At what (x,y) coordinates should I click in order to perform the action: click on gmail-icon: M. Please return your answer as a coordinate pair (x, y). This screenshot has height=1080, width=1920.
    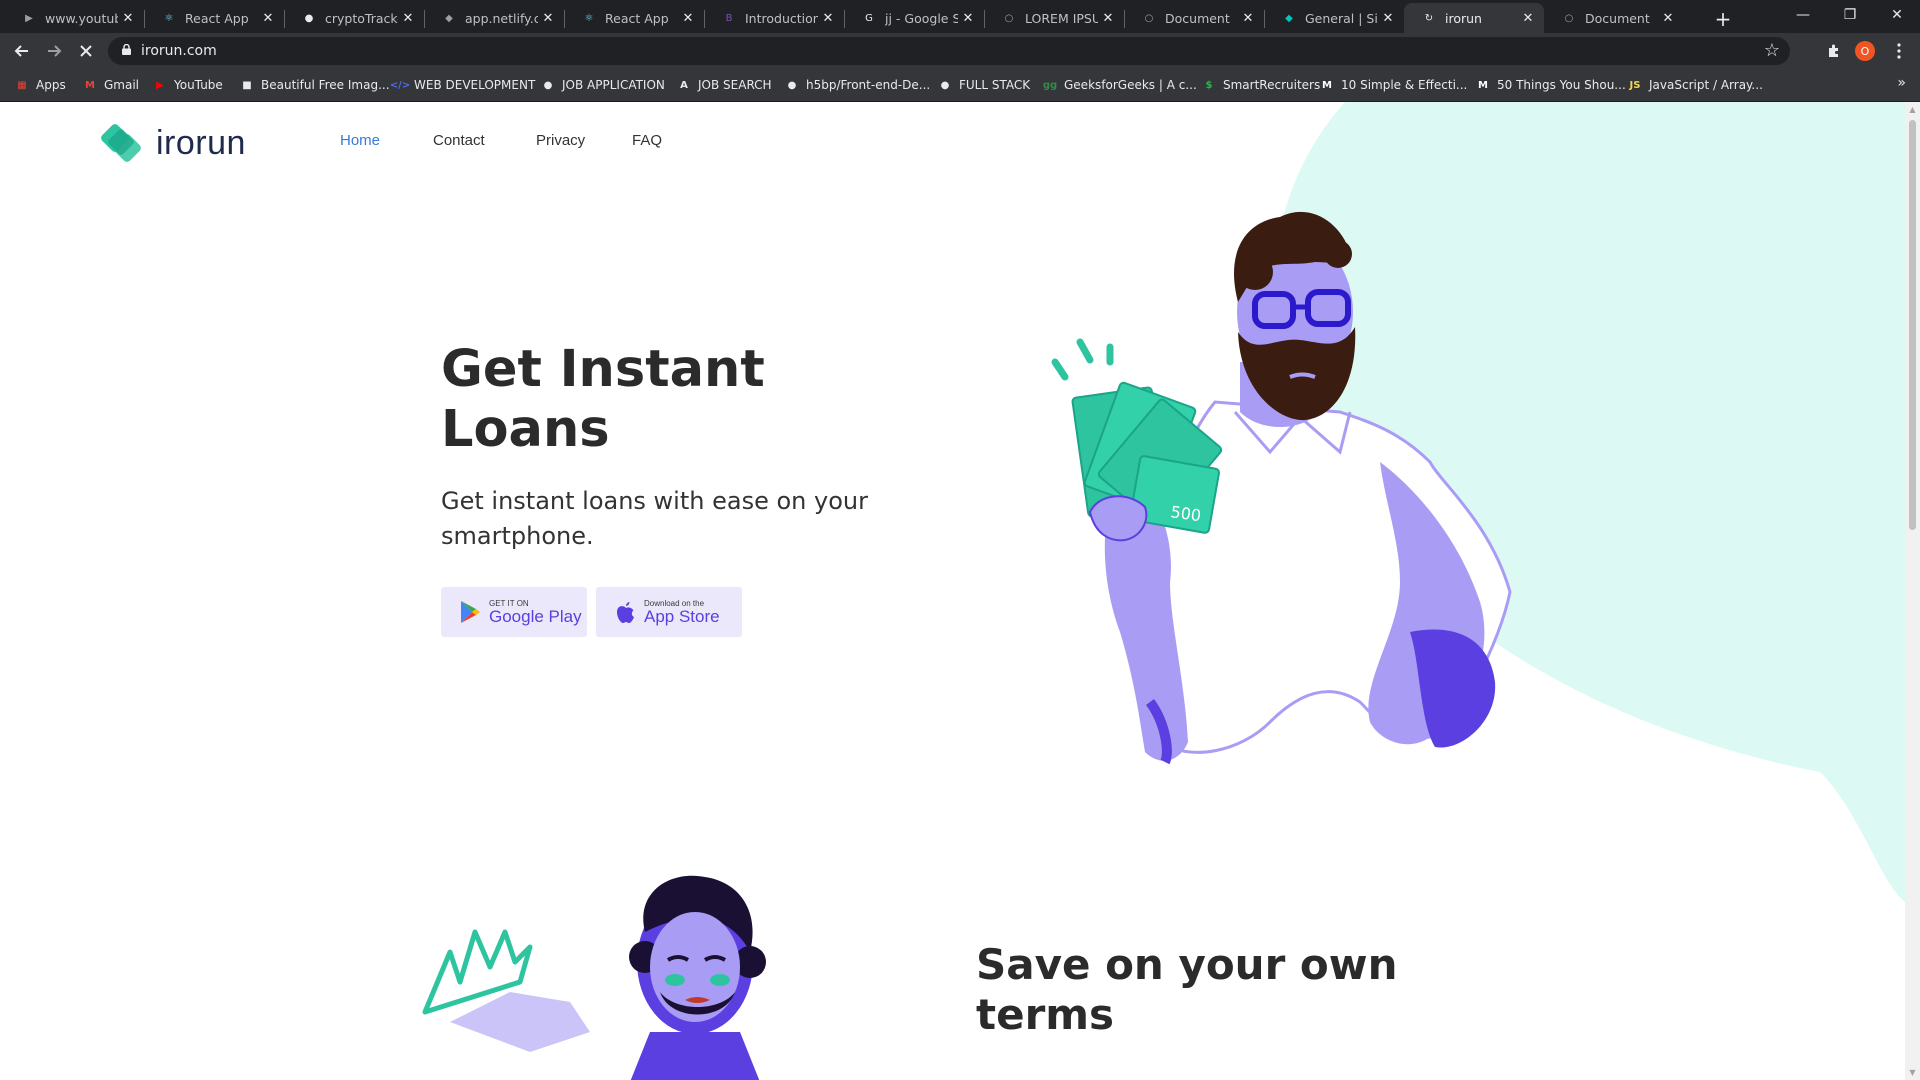
    Looking at the image, I should click on (90, 85).